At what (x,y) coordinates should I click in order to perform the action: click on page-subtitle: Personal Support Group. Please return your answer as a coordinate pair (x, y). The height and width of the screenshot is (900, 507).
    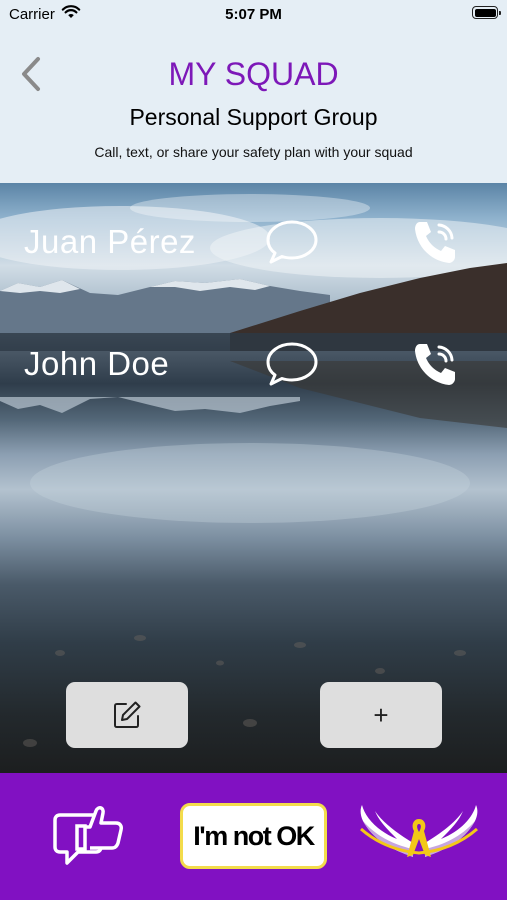
    Looking at the image, I should click on (253, 117).